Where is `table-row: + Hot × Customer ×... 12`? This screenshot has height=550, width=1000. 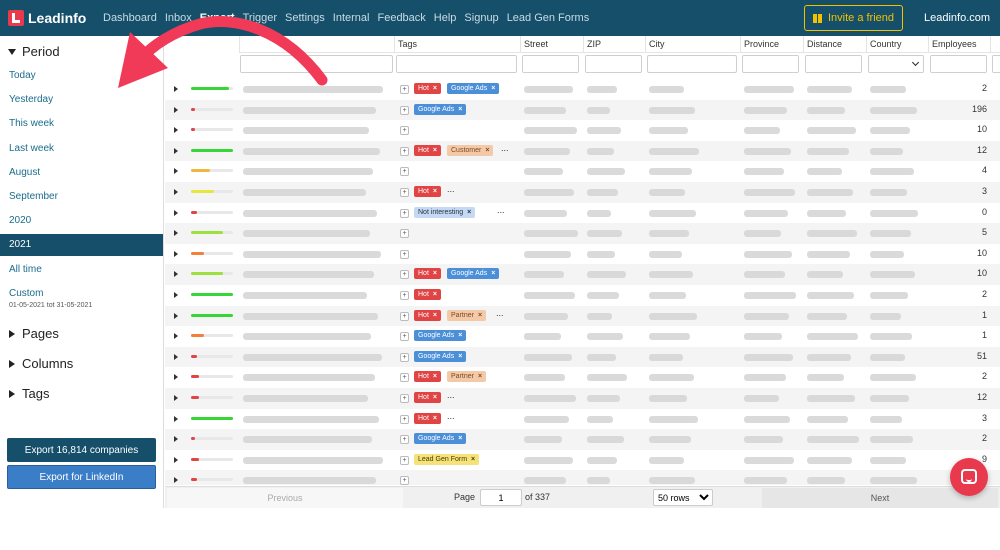
table-row: + Hot × Customer ×... 12 is located at coordinates (582, 151).